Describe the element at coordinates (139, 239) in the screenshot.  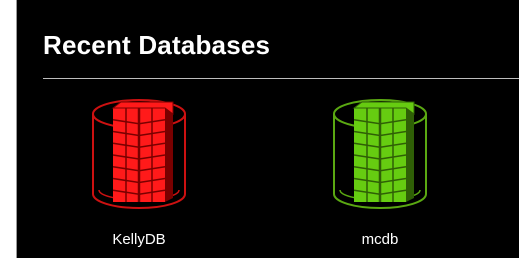
I see `database-name-label: KellyDB` at that location.